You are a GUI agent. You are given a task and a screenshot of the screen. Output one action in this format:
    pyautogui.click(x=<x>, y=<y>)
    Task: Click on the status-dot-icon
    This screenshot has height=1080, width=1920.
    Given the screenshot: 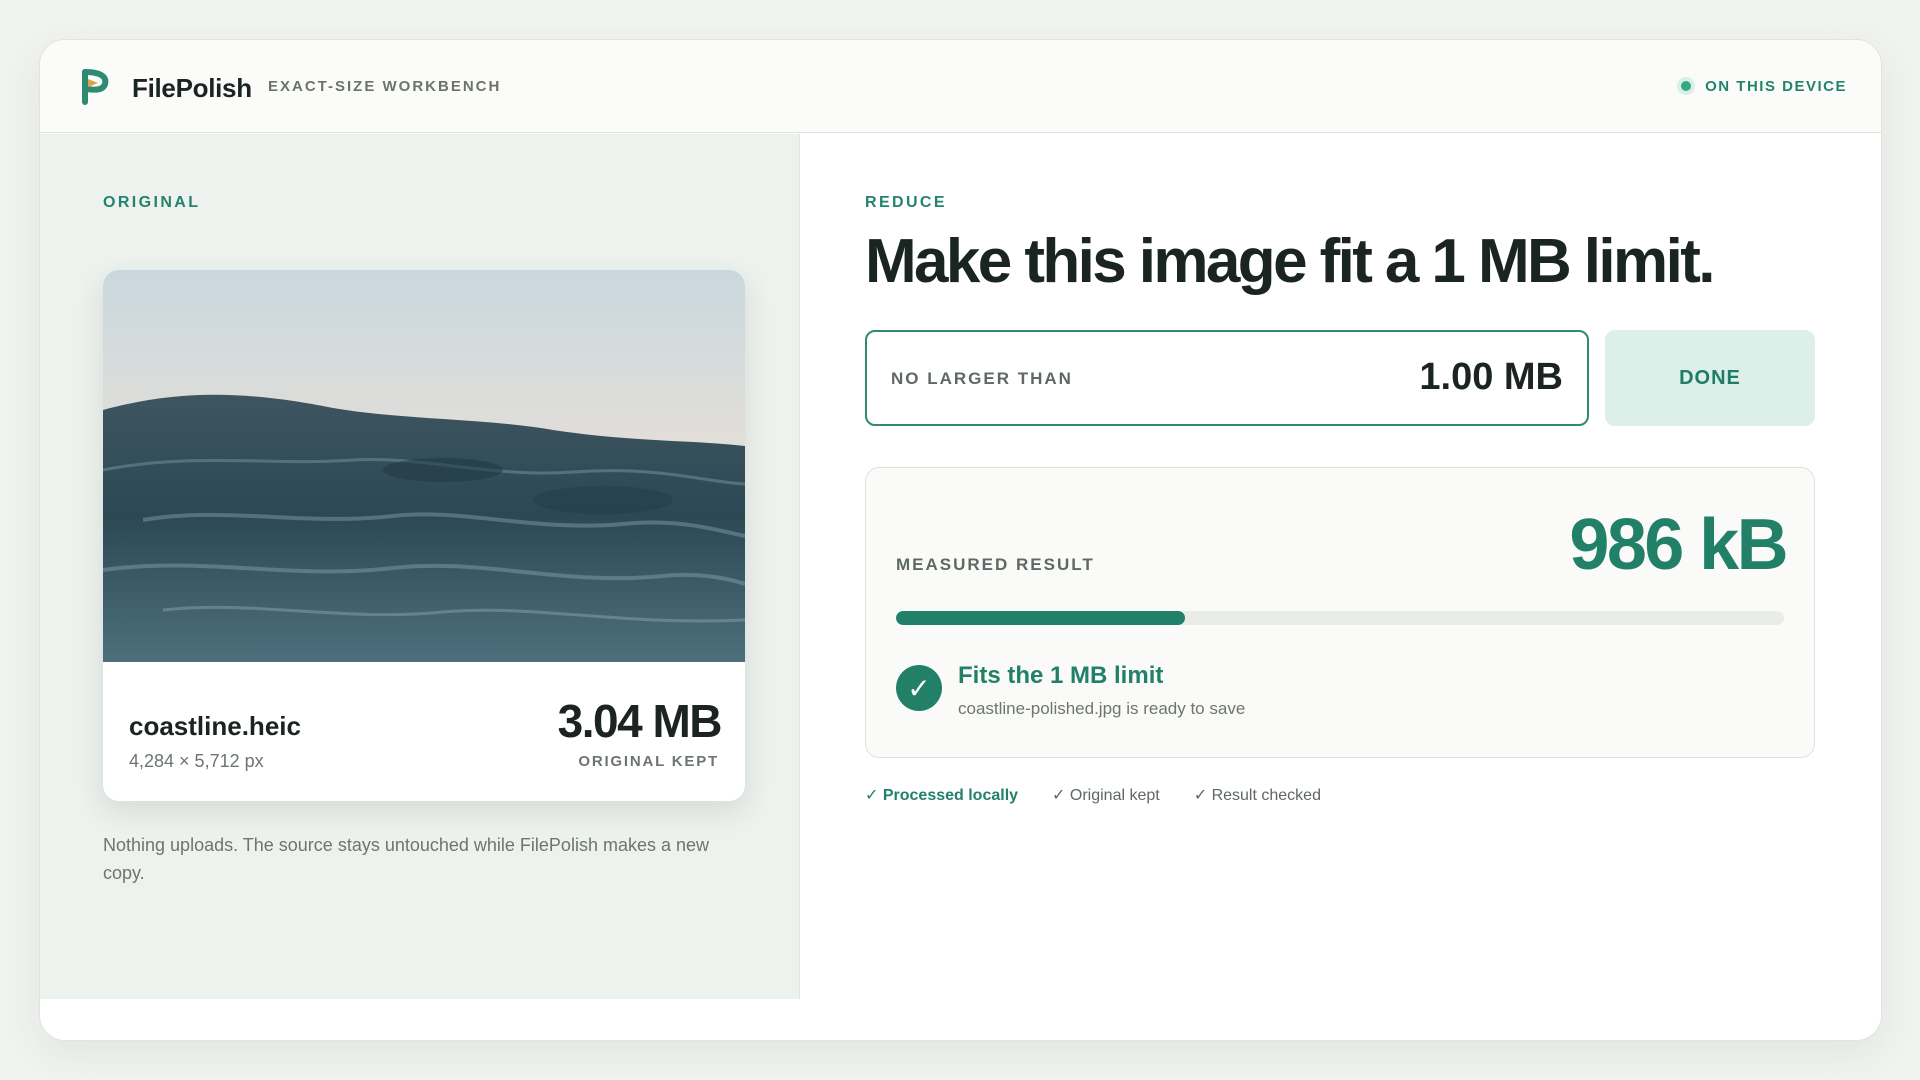 What is the action you would take?
    pyautogui.click(x=1686, y=86)
    